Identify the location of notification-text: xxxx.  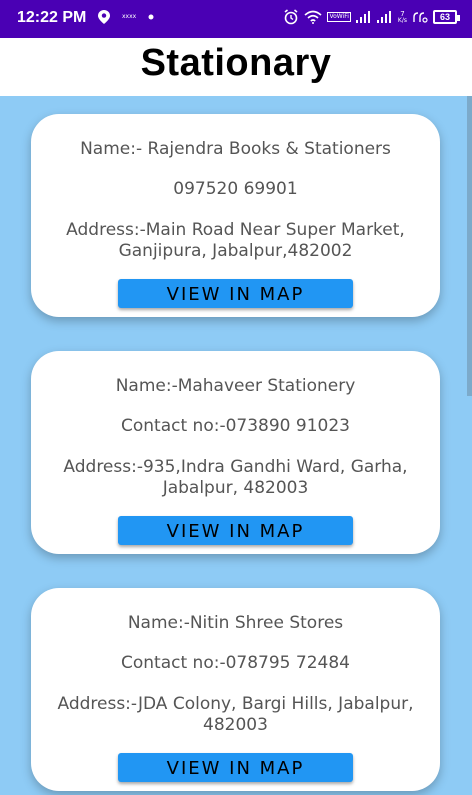
(129, 16).